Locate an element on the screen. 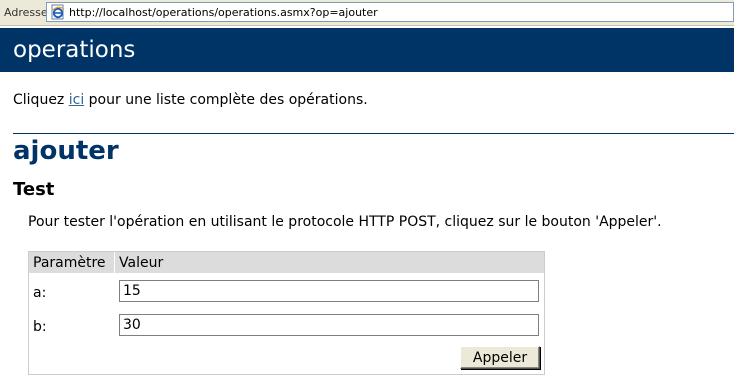  service-title: operations is located at coordinates (74, 50).